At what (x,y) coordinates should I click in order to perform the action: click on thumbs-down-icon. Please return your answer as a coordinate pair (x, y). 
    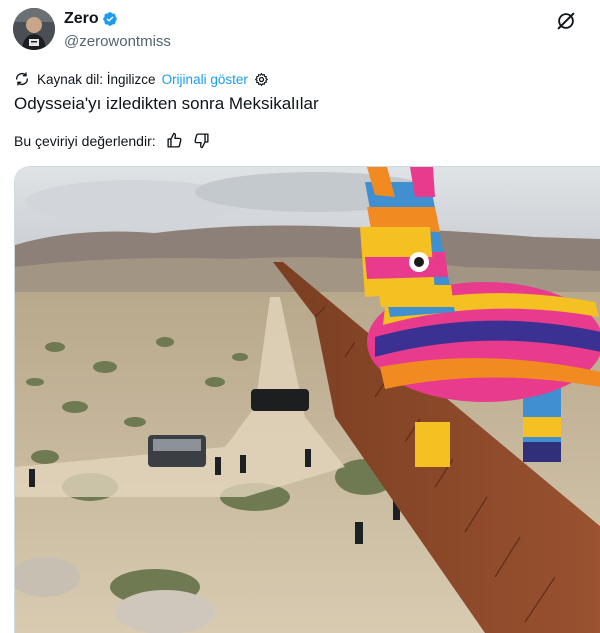
    Looking at the image, I should click on (201, 140).